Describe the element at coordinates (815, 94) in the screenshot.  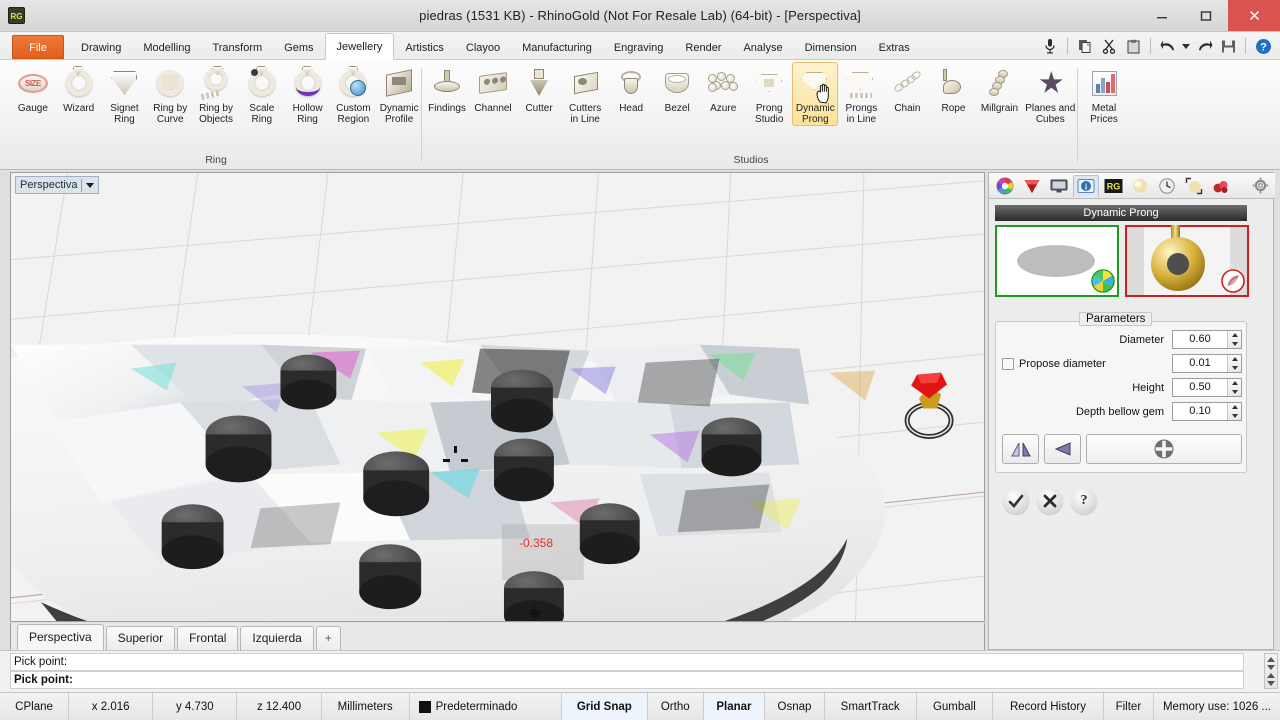
I see `ribbon-button-dynamic-prong: Dynamic Prong` at that location.